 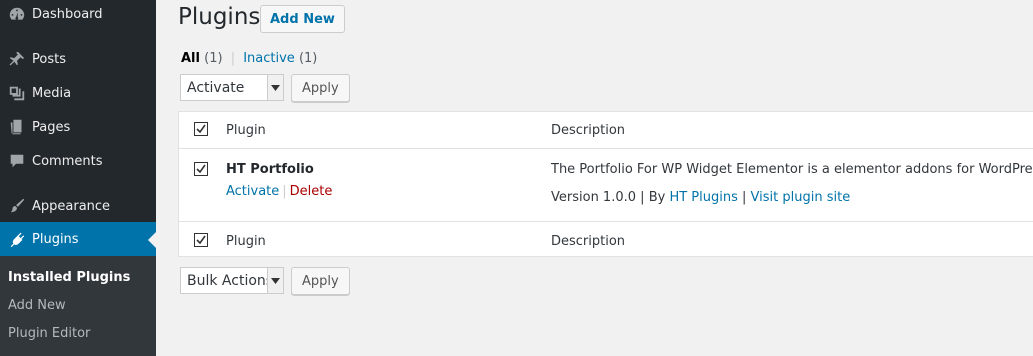 What do you see at coordinates (703, 197) in the screenshot?
I see `author-link: HT Plugins` at bounding box center [703, 197].